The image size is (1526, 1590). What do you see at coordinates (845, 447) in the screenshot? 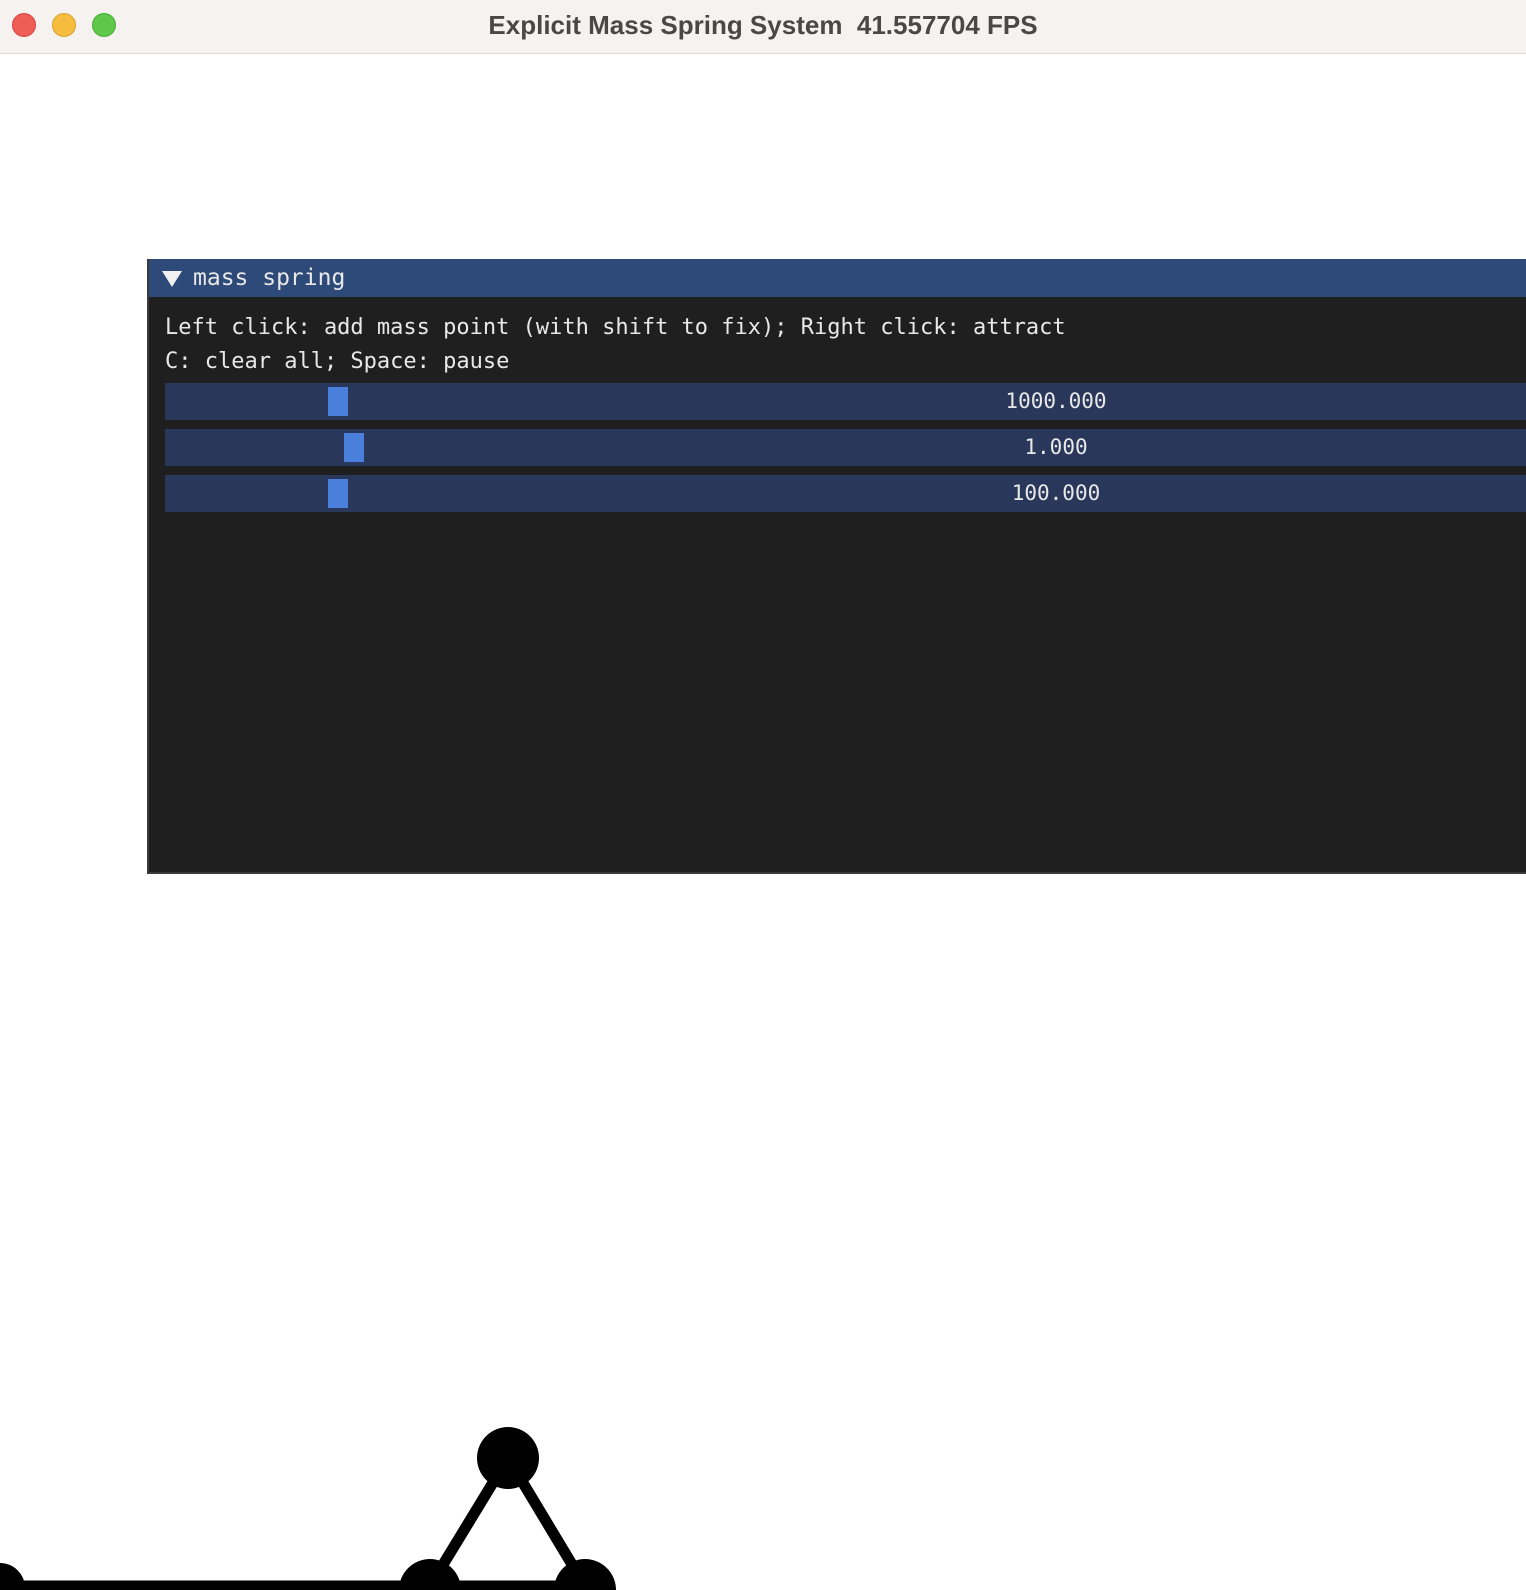
I see `slider-mass: 1.000` at bounding box center [845, 447].